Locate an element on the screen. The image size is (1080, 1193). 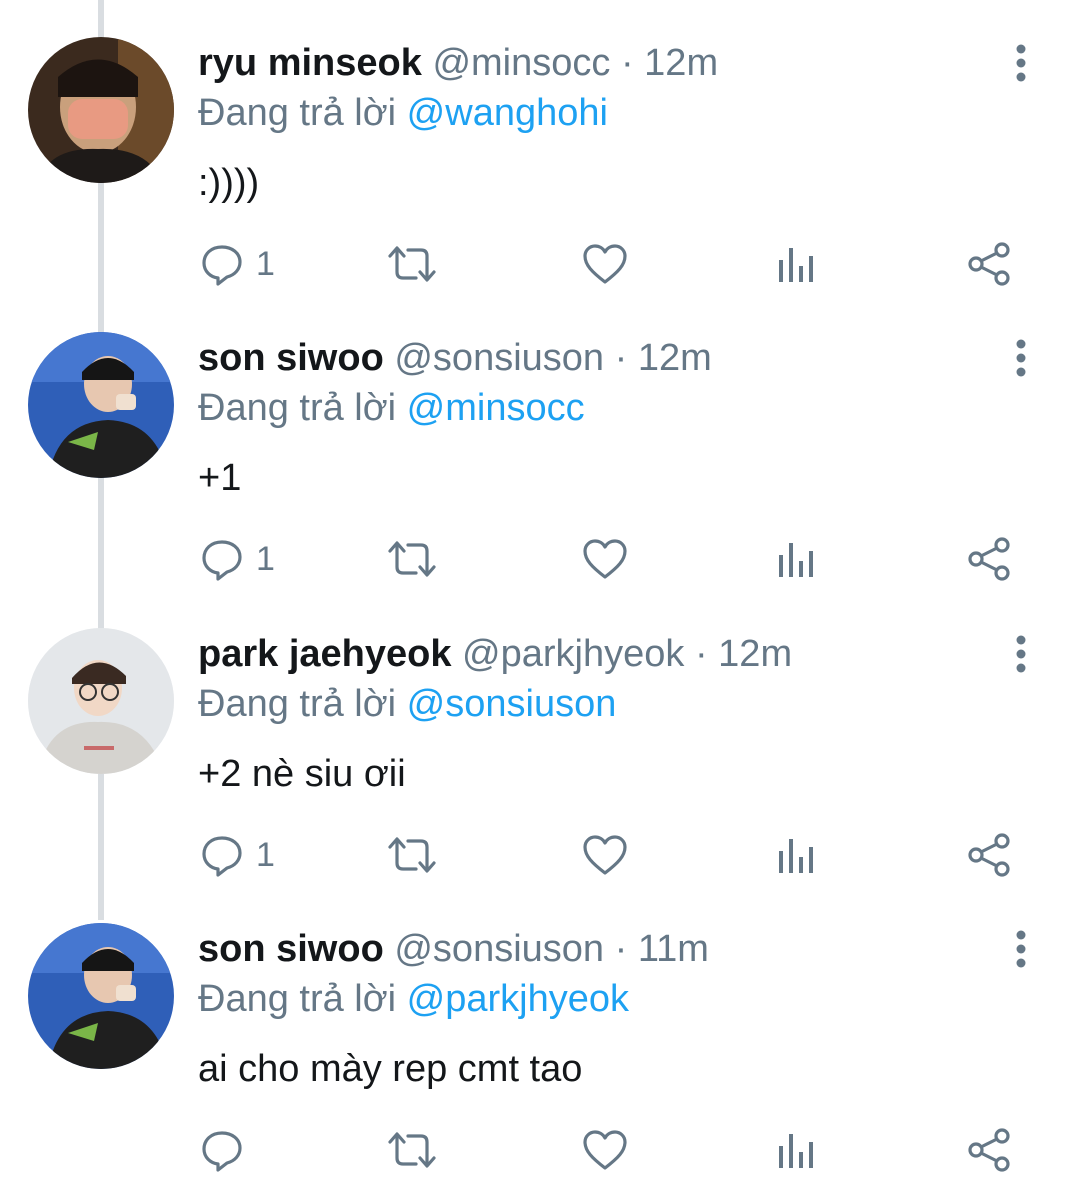
tweet-header: son siwoo @sonsiuson · 12m is located at coordinates (455, 358).